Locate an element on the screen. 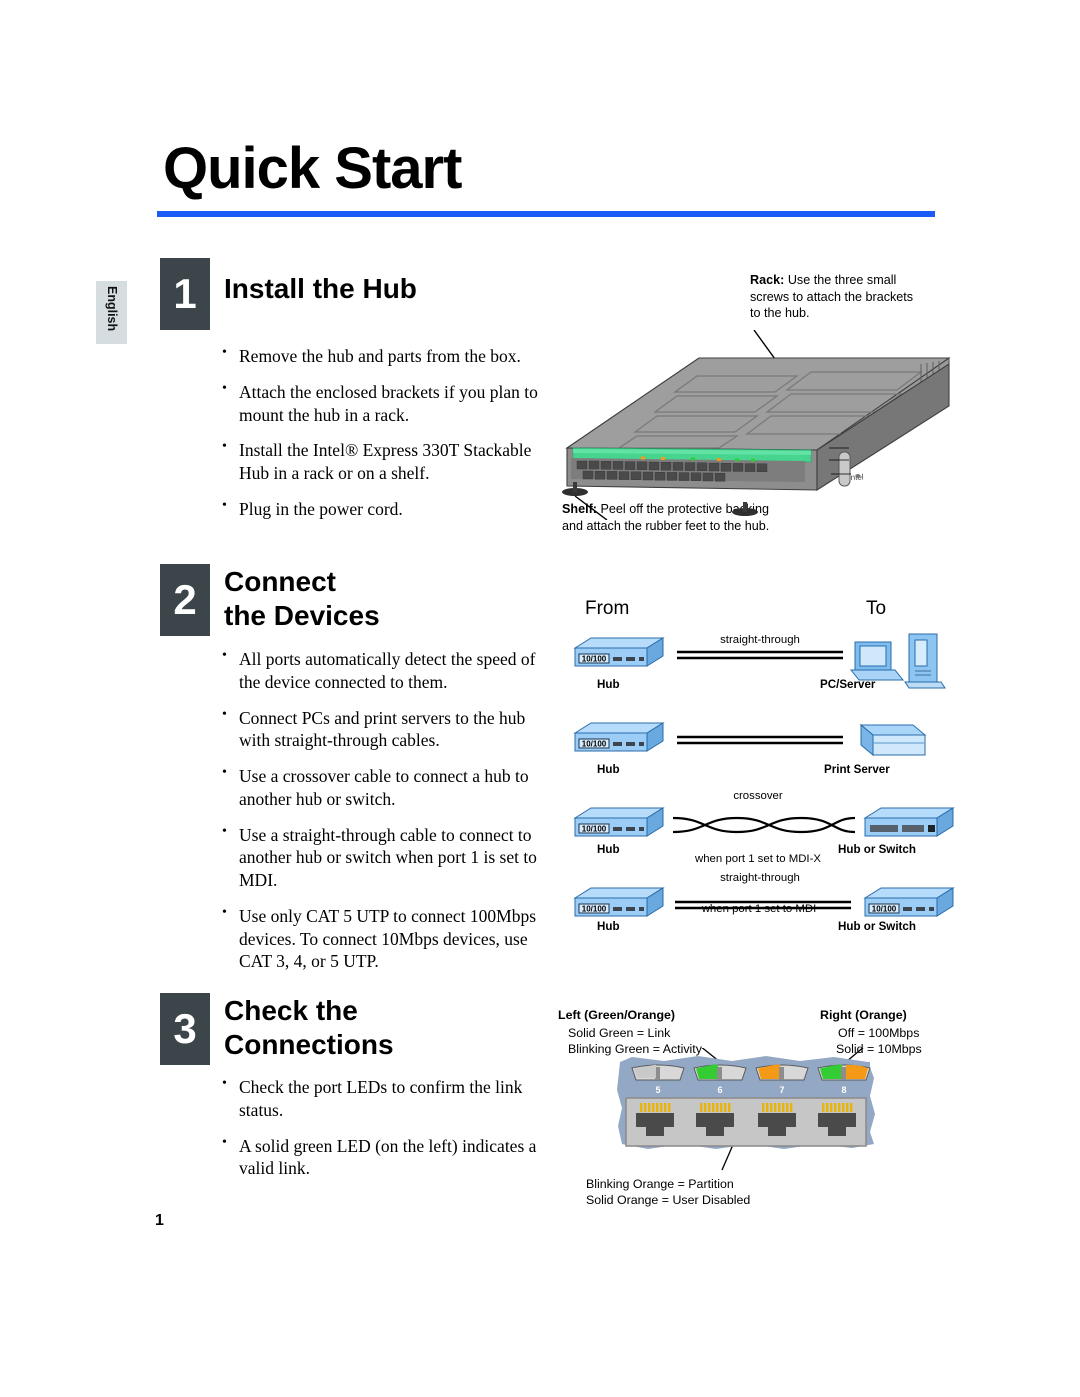 Image resolution: width=1080 pixels, height=1397 pixels. device-label-to-1: PC/Server is located at coordinates (848, 684).